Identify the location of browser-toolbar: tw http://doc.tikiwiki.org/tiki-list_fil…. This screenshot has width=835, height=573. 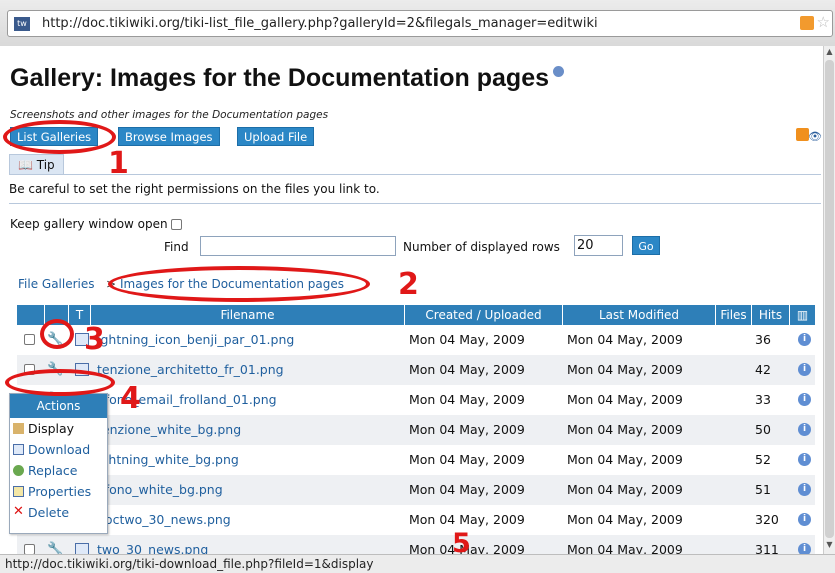
(417, 23).